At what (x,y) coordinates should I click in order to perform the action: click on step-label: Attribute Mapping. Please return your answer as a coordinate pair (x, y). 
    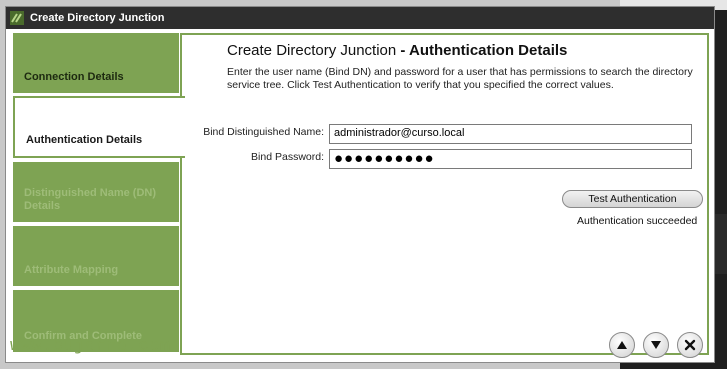
    Looking at the image, I should click on (71, 270).